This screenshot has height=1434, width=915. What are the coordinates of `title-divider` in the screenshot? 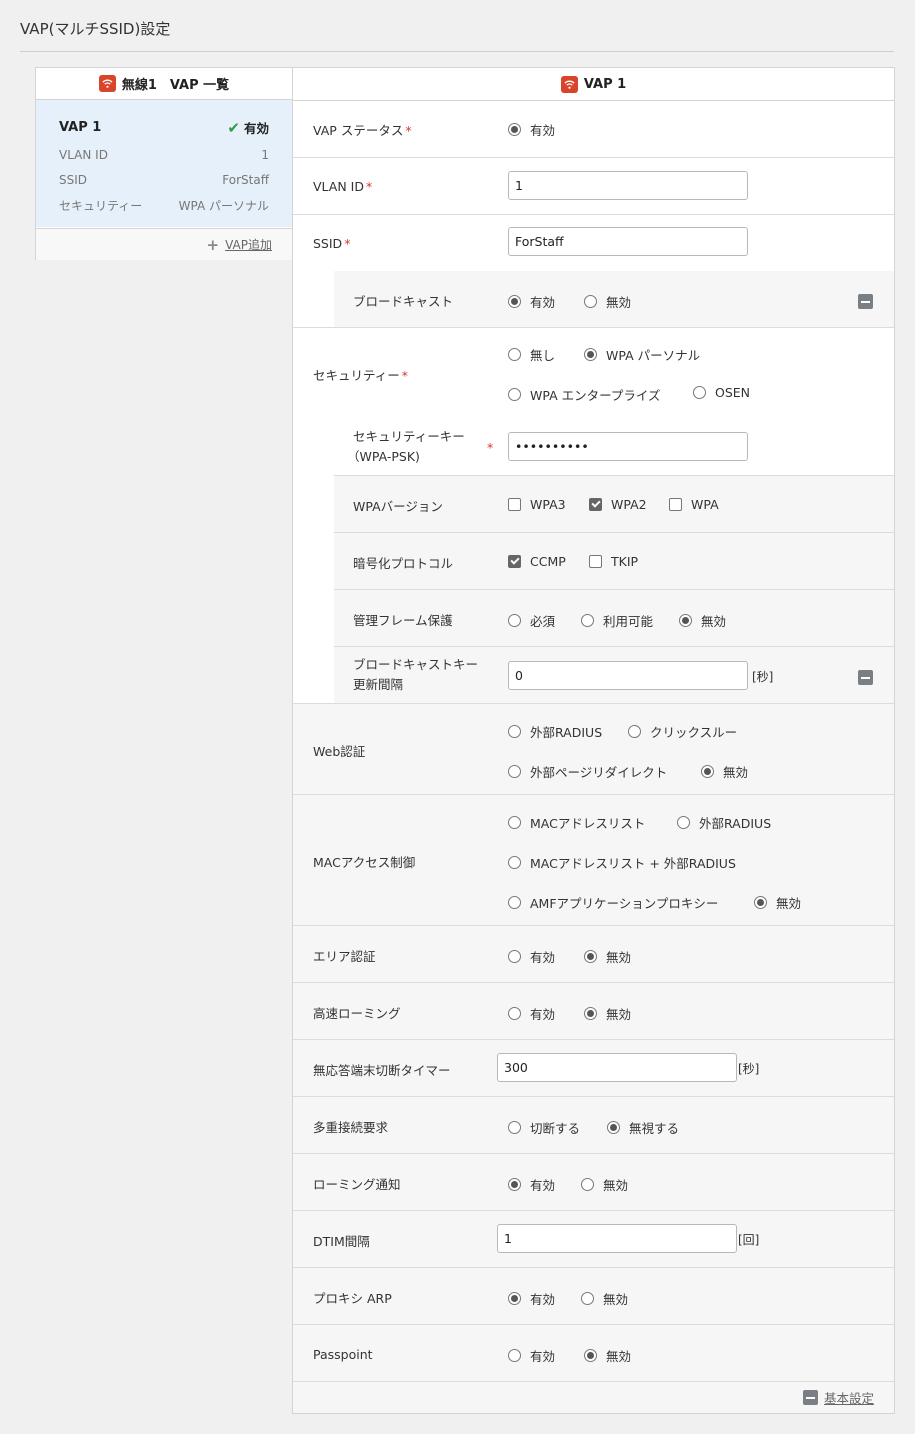 It's located at (457, 51).